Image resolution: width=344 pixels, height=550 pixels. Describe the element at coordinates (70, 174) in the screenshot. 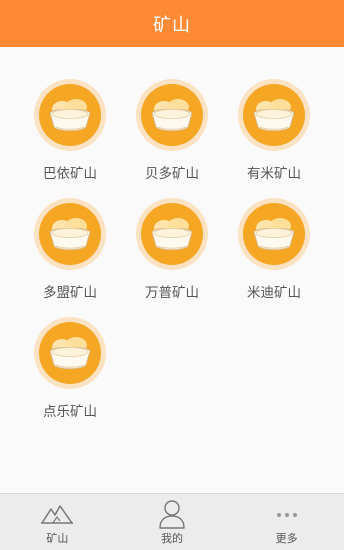

I see `mine-item-label: 巴依矿山` at that location.